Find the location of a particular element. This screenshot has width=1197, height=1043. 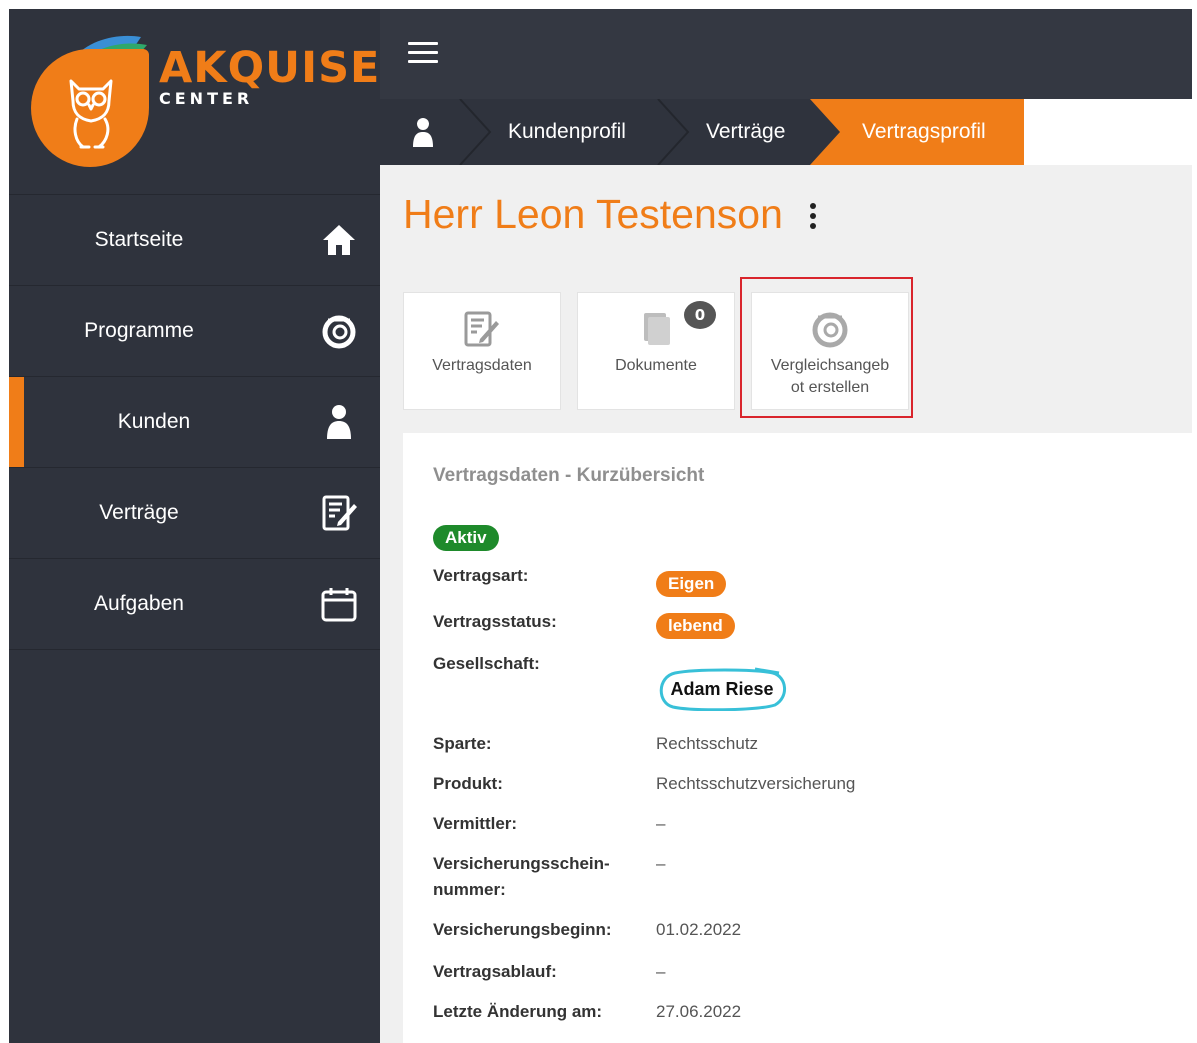

tile-label: Vergleichsangeb ot erstellen is located at coordinates (830, 376).